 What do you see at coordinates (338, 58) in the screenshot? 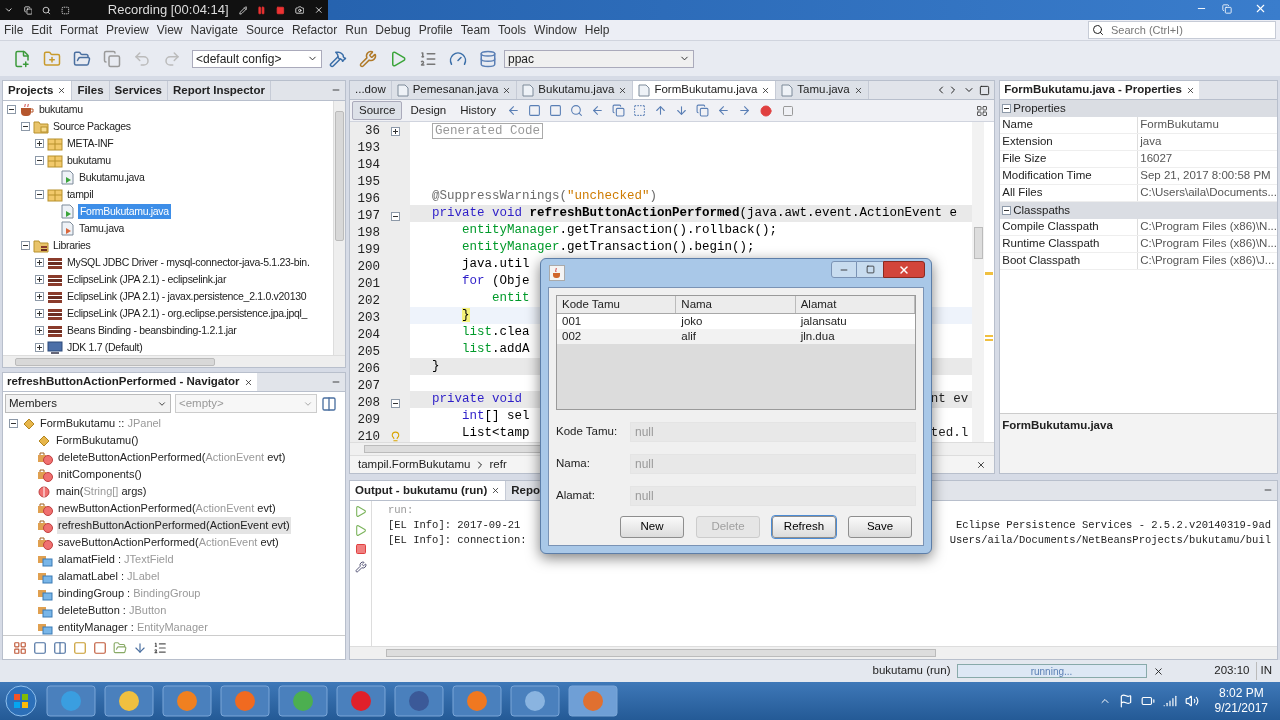
I see `hammer-icon` at bounding box center [338, 58].